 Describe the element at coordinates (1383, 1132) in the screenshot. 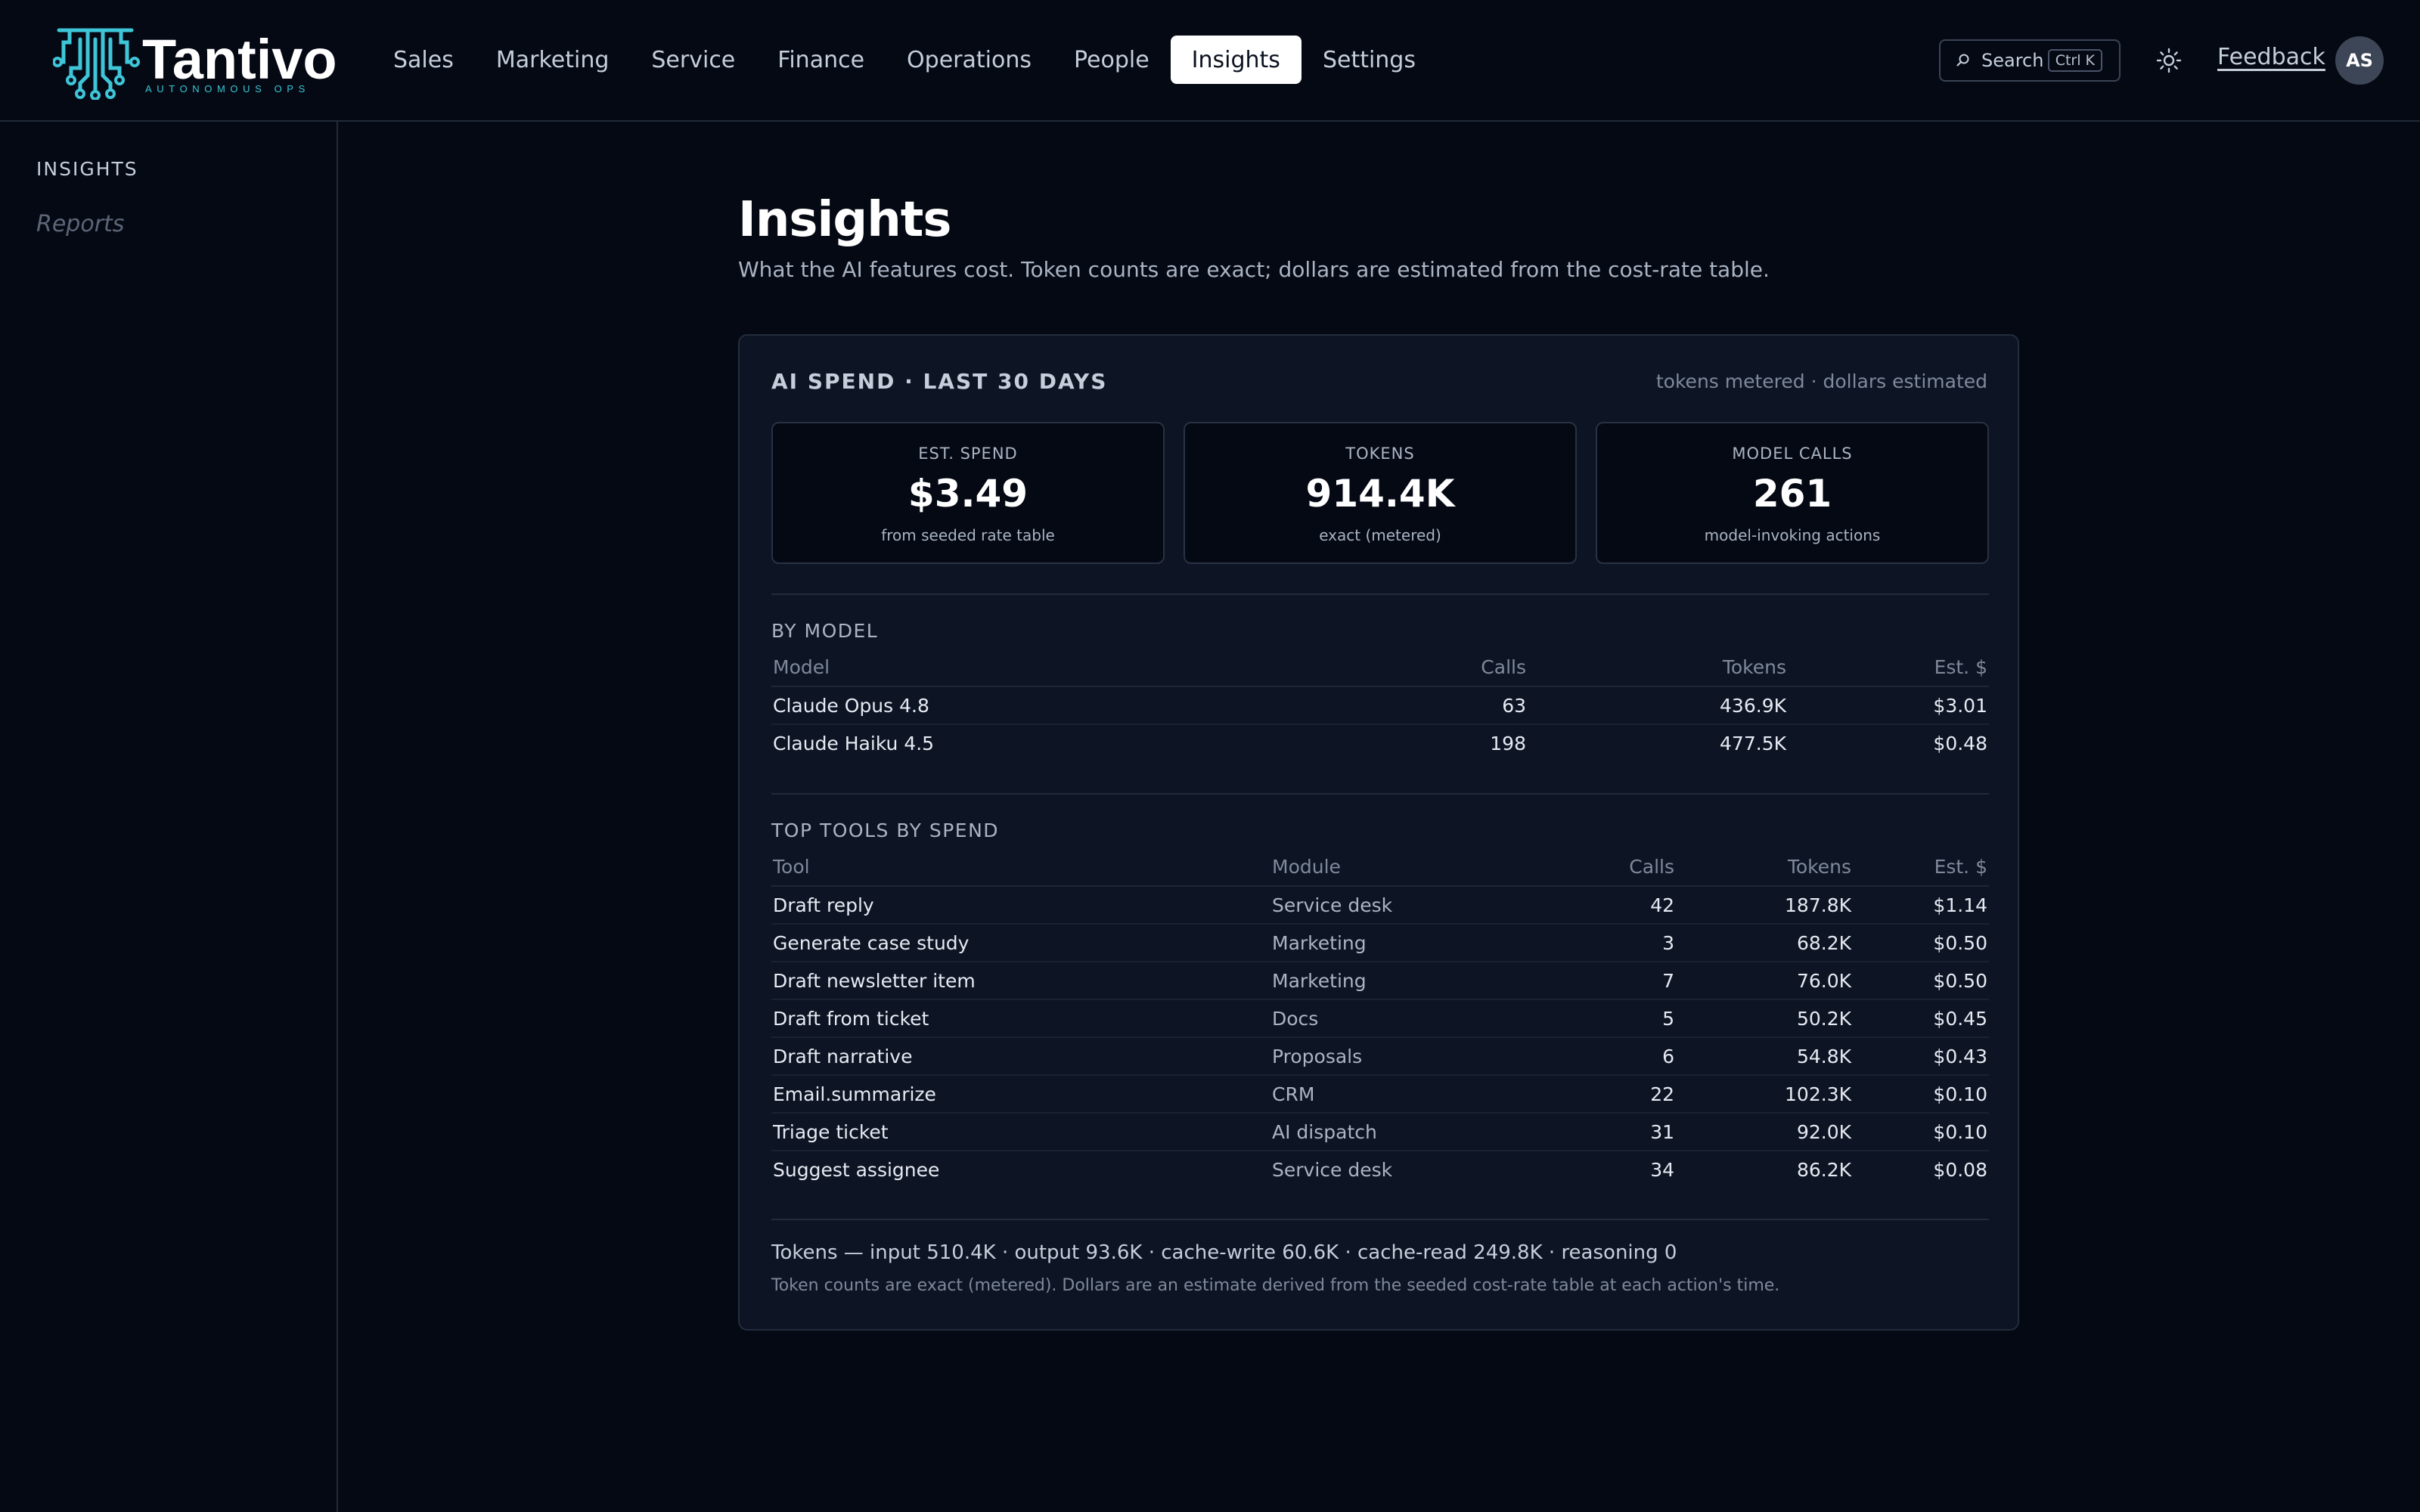

I see `module-cell: AI dispatch` at that location.